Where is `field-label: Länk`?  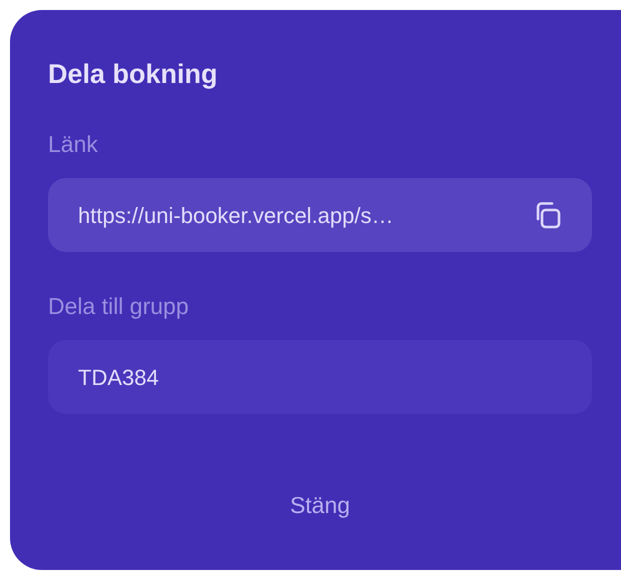
field-label: Länk is located at coordinates (73, 144).